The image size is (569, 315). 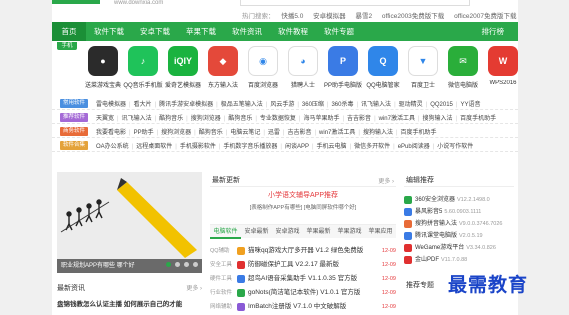 I want to click on update-name: goNots(简洁笔记本软件) V1.0.1 官方版, so click(x=309, y=293).